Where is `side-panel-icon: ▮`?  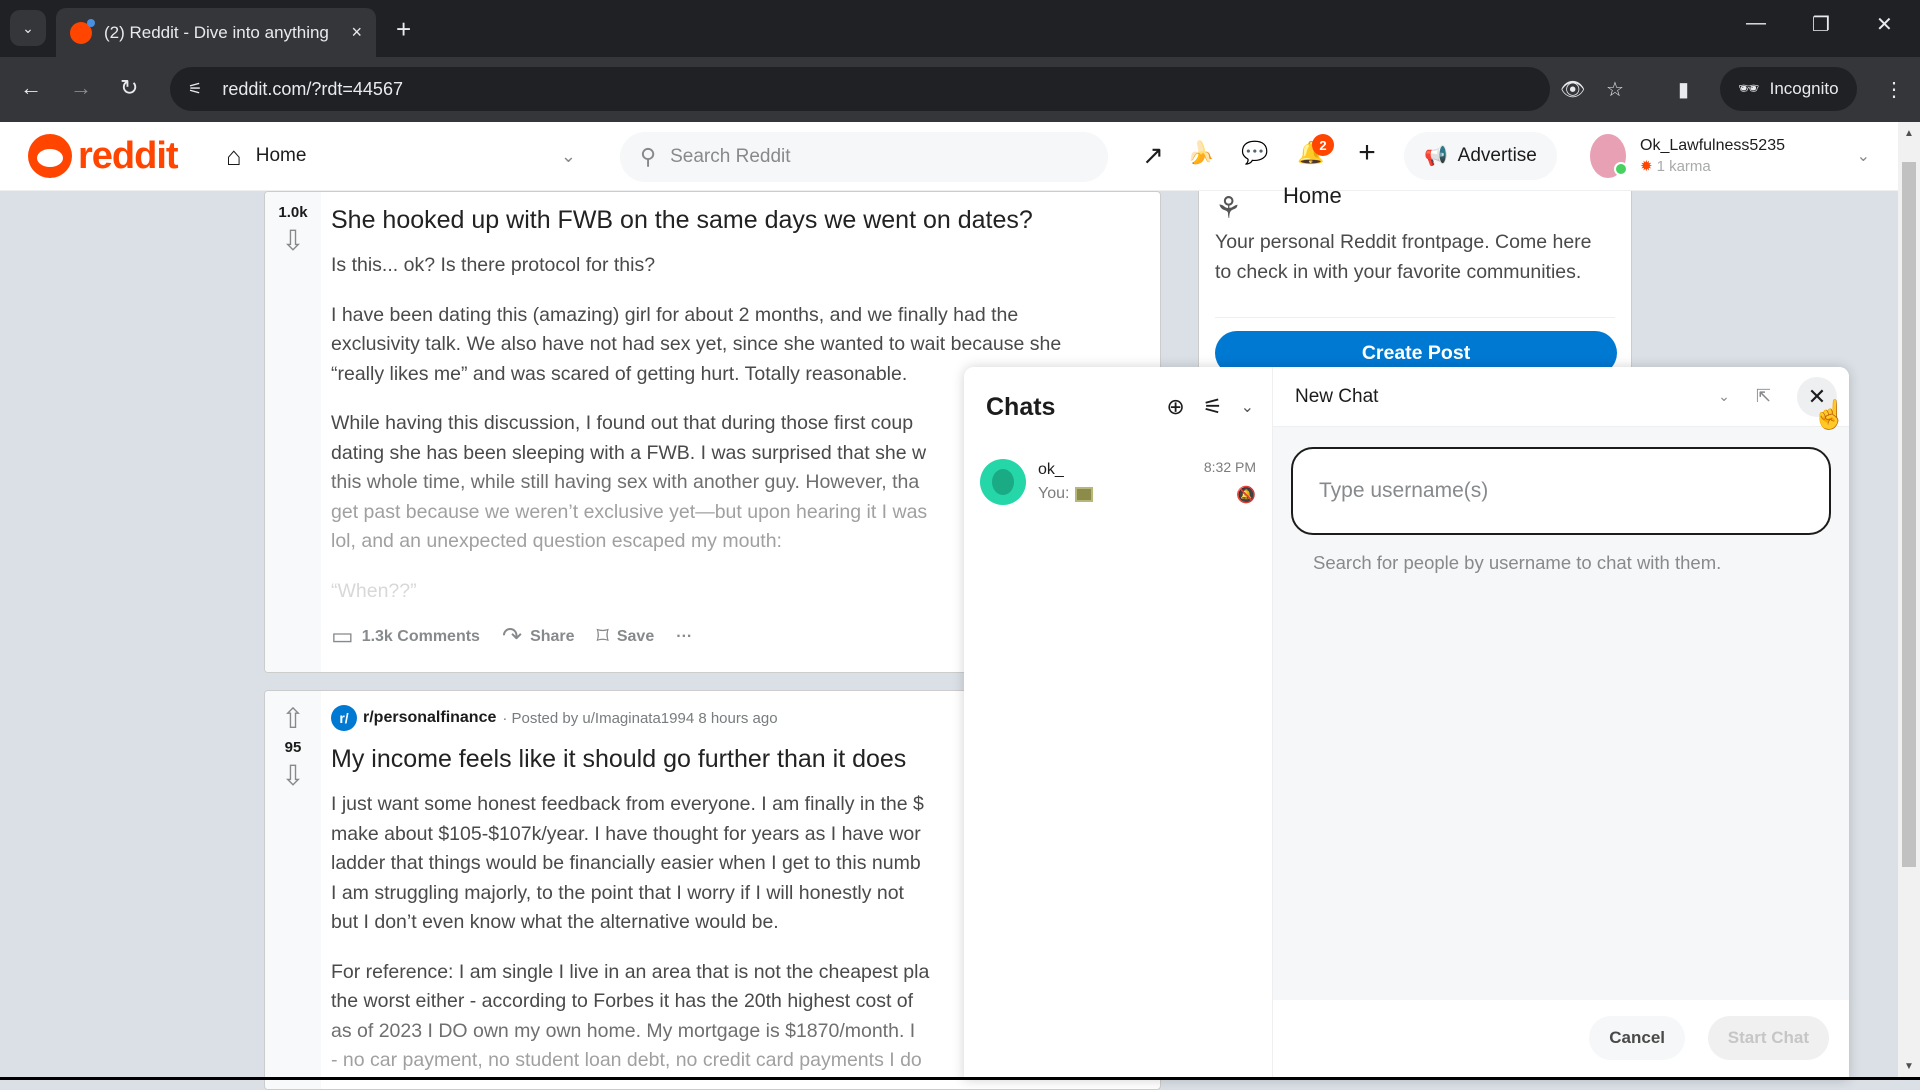 side-panel-icon: ▮ is located at coordinates (1683, 89).